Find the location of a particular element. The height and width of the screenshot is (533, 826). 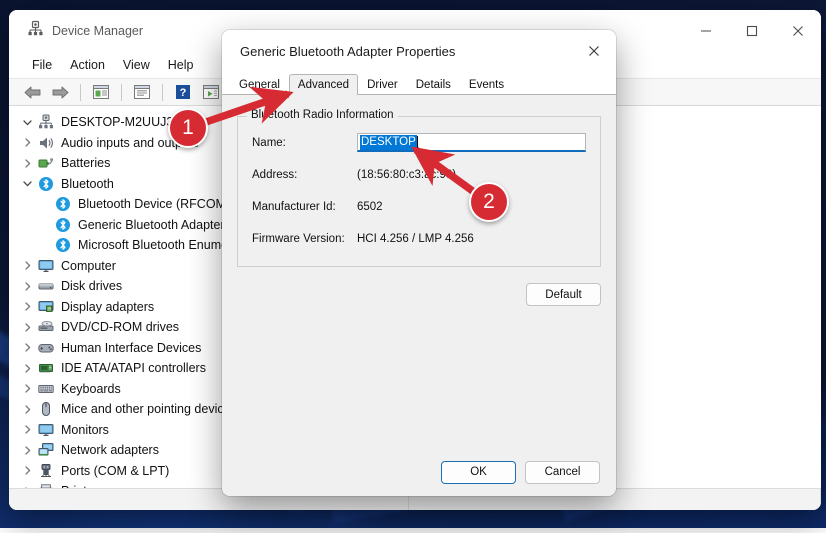

dialog-tabstrip: GeneralAdvancedDriverDetailsEvents is located at coordinates (419, 83).